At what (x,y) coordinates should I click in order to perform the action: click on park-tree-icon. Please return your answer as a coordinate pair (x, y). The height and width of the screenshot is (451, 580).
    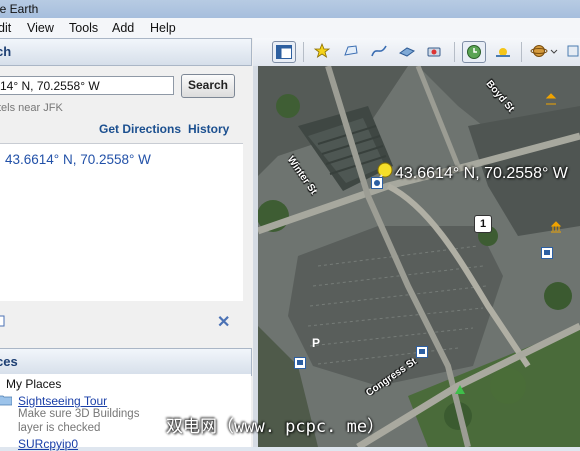
    Looking at the image, I should click on (460, 389).